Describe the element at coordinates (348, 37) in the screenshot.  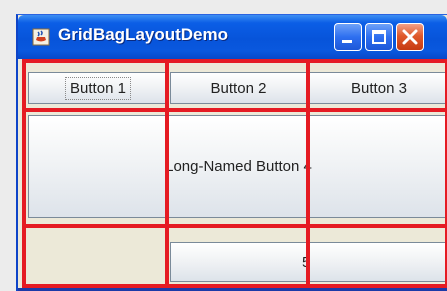
I see `minimize-button` at that location.